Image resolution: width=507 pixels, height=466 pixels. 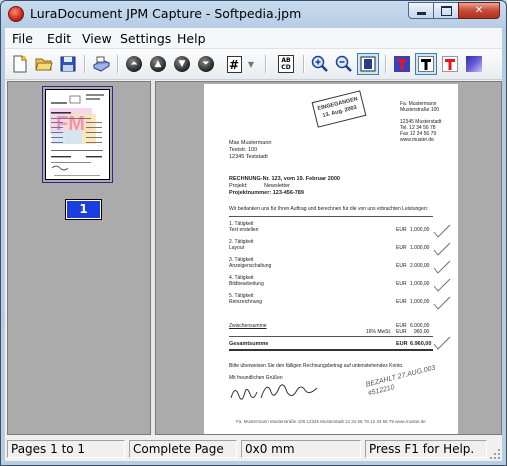 I want to click on maximize-icon, so click(x=446, y=10).